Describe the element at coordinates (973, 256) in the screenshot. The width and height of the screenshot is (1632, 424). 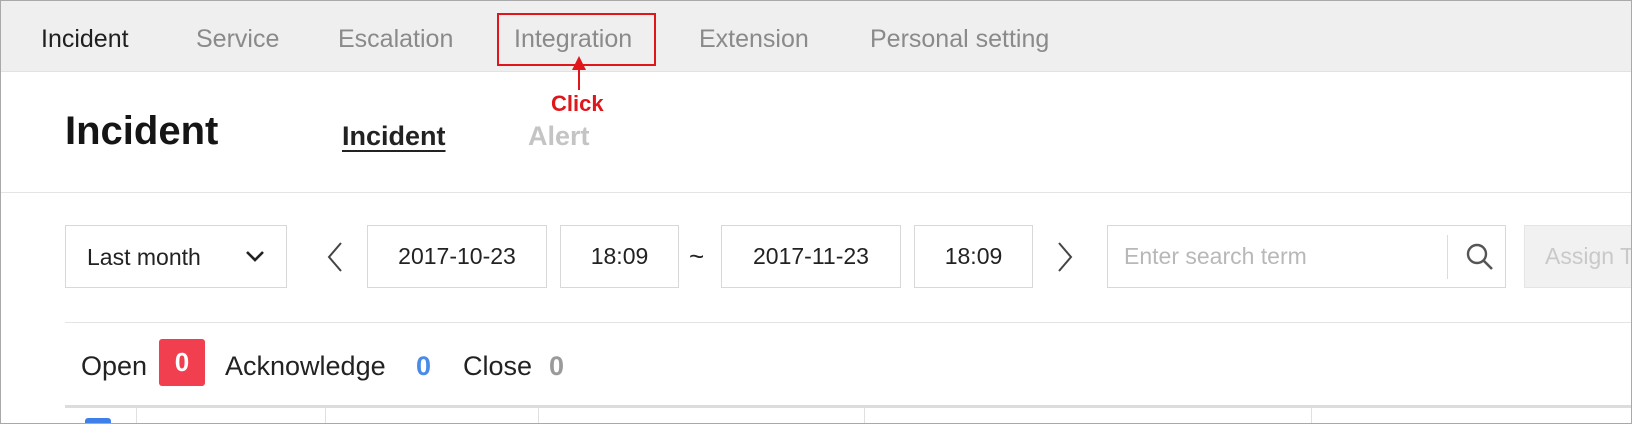
I see `end-time-field: 18:09` at that location.